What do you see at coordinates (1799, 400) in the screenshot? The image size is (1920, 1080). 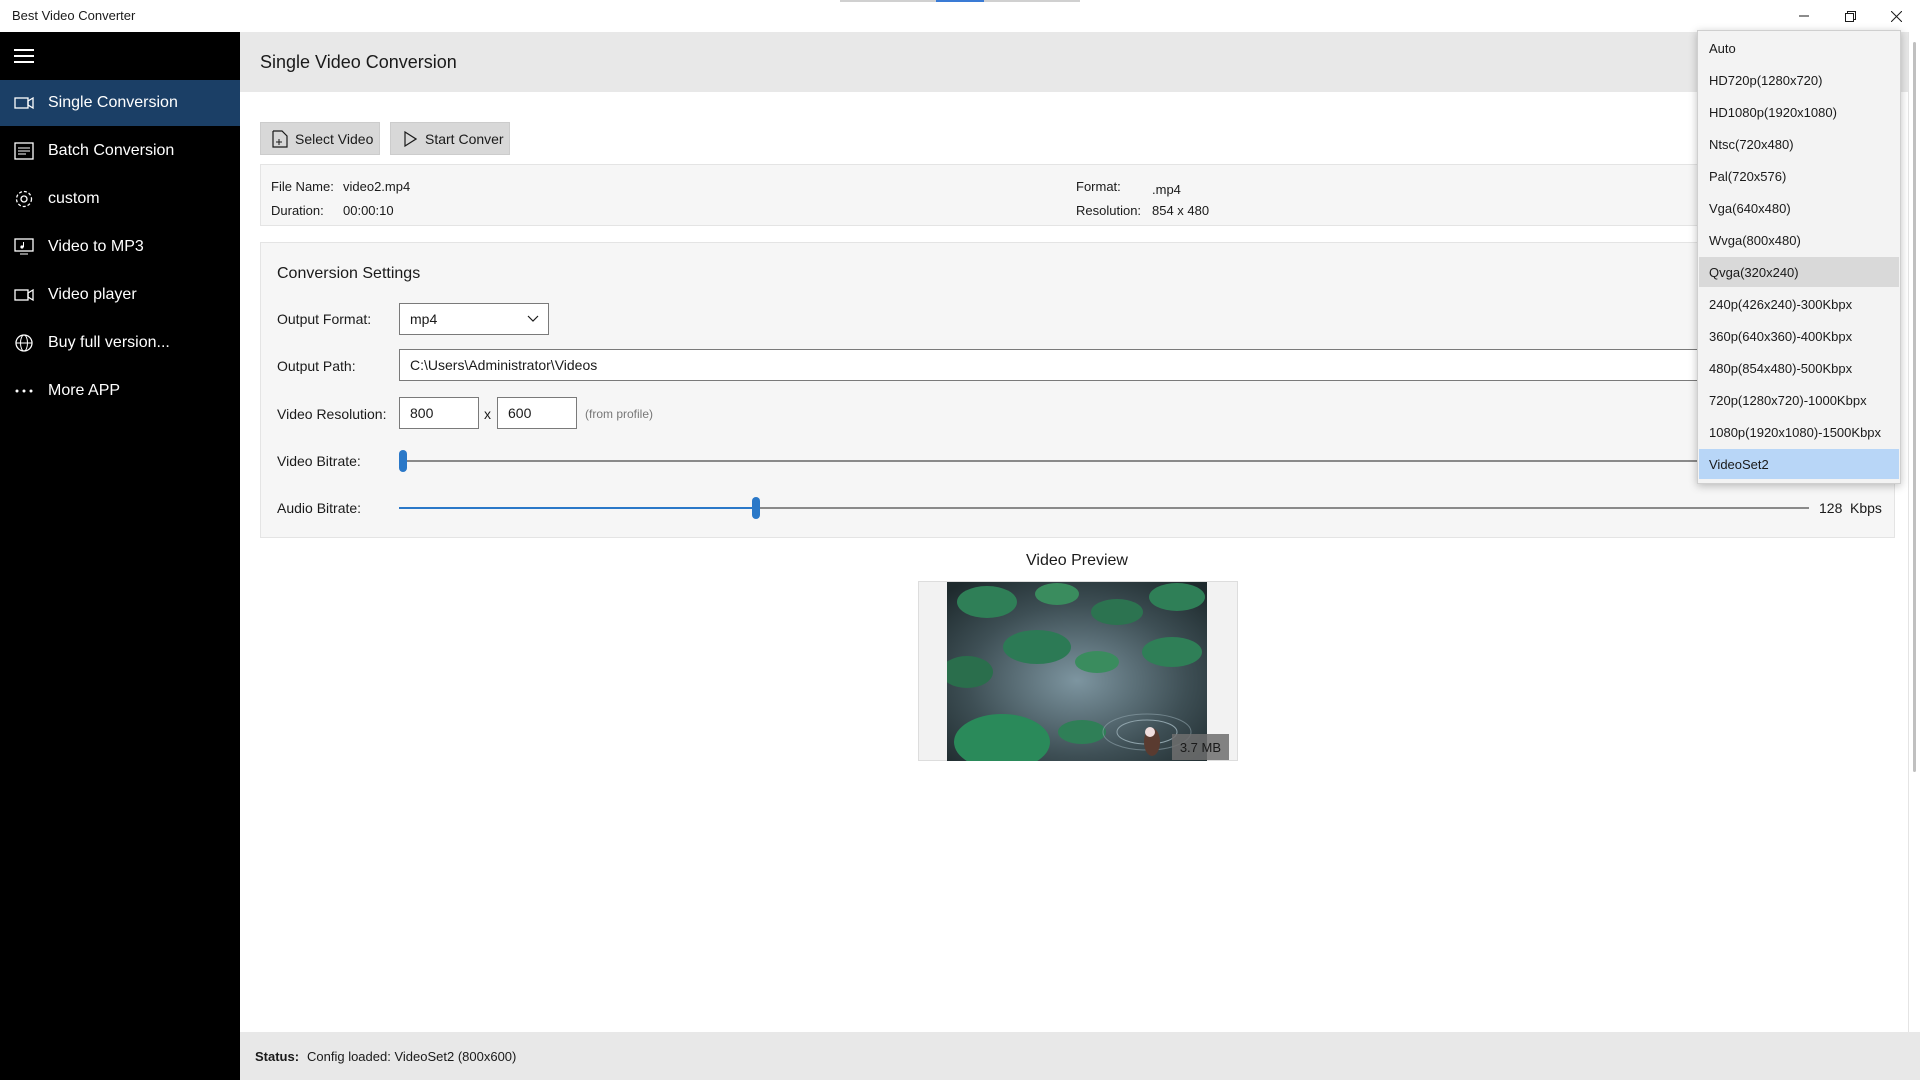 I see `dropdown-item: 720p(1280x720)-1000Kbpx` at bounding box center [1799, 400].